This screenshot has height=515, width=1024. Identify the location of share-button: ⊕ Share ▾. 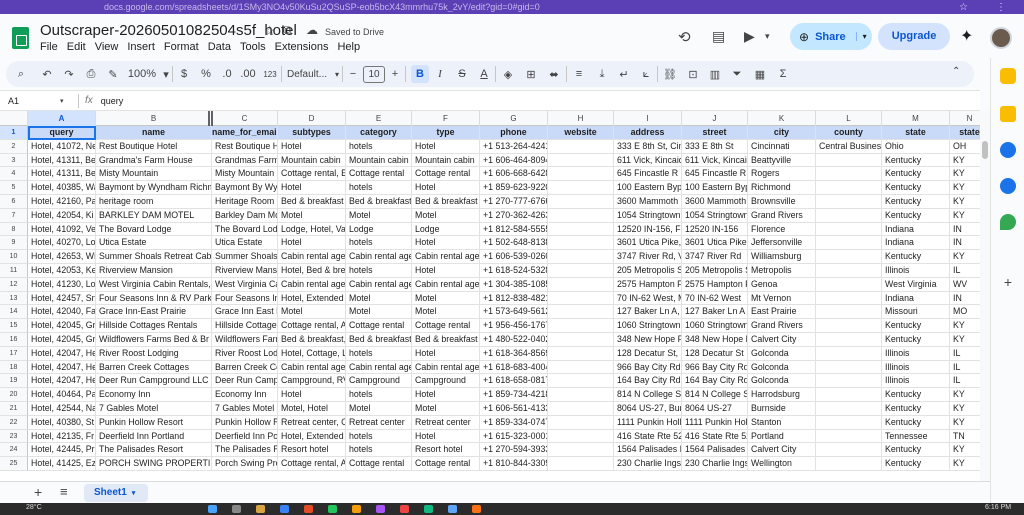
(831, 36).